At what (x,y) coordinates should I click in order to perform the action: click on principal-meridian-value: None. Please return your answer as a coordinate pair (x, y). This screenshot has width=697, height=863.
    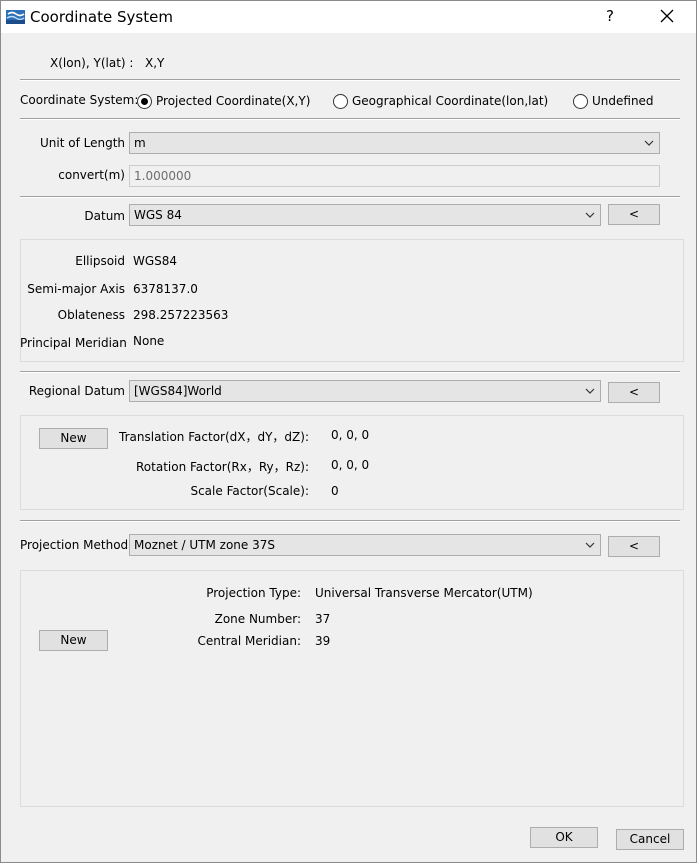
    Looking at the image, I should click on (149, 341).